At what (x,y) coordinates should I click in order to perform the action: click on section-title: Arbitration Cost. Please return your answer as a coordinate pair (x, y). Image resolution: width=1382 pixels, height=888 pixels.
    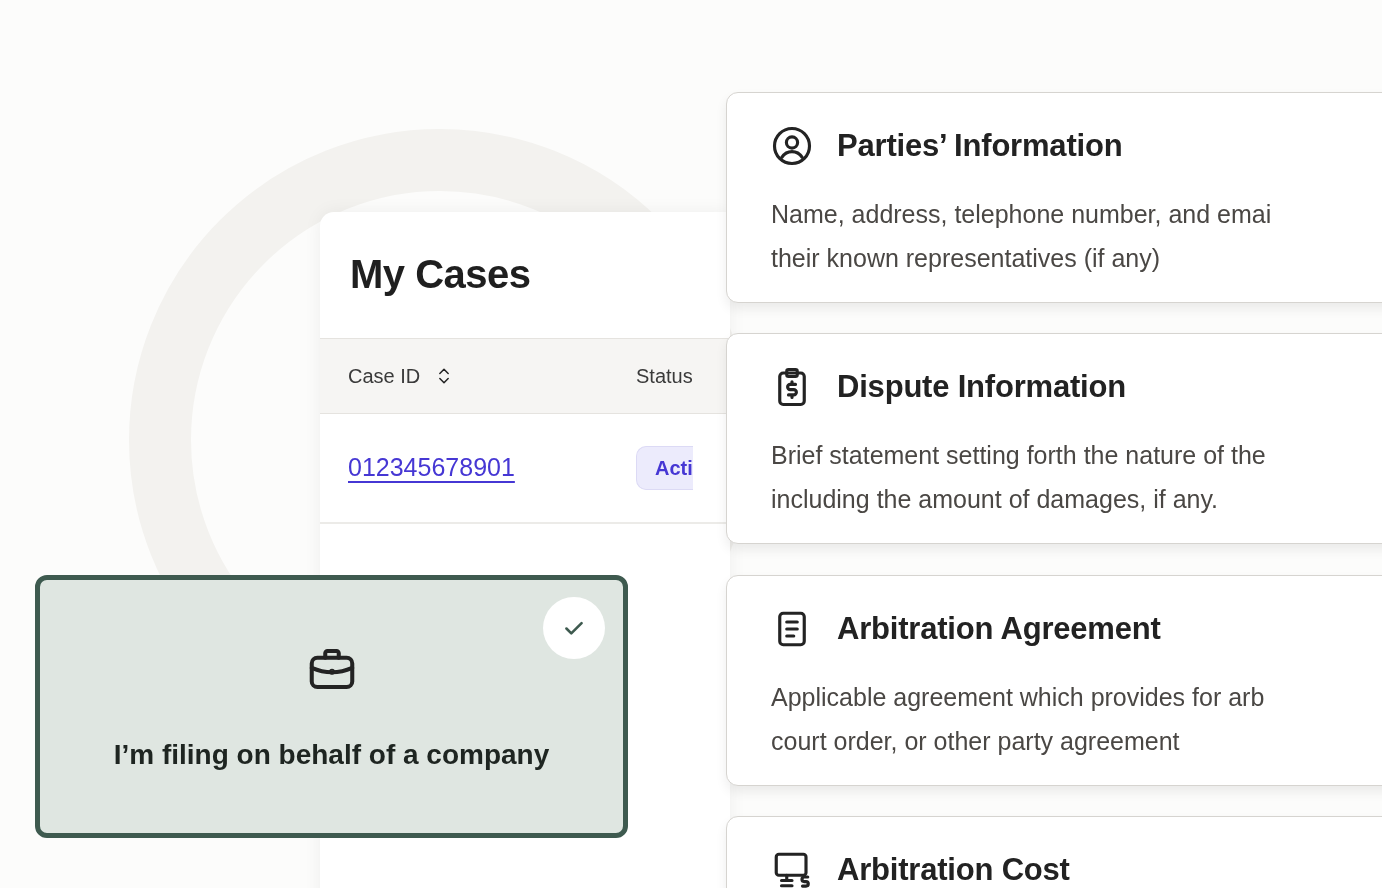
    Looking at the image, I should click on (953, 869).